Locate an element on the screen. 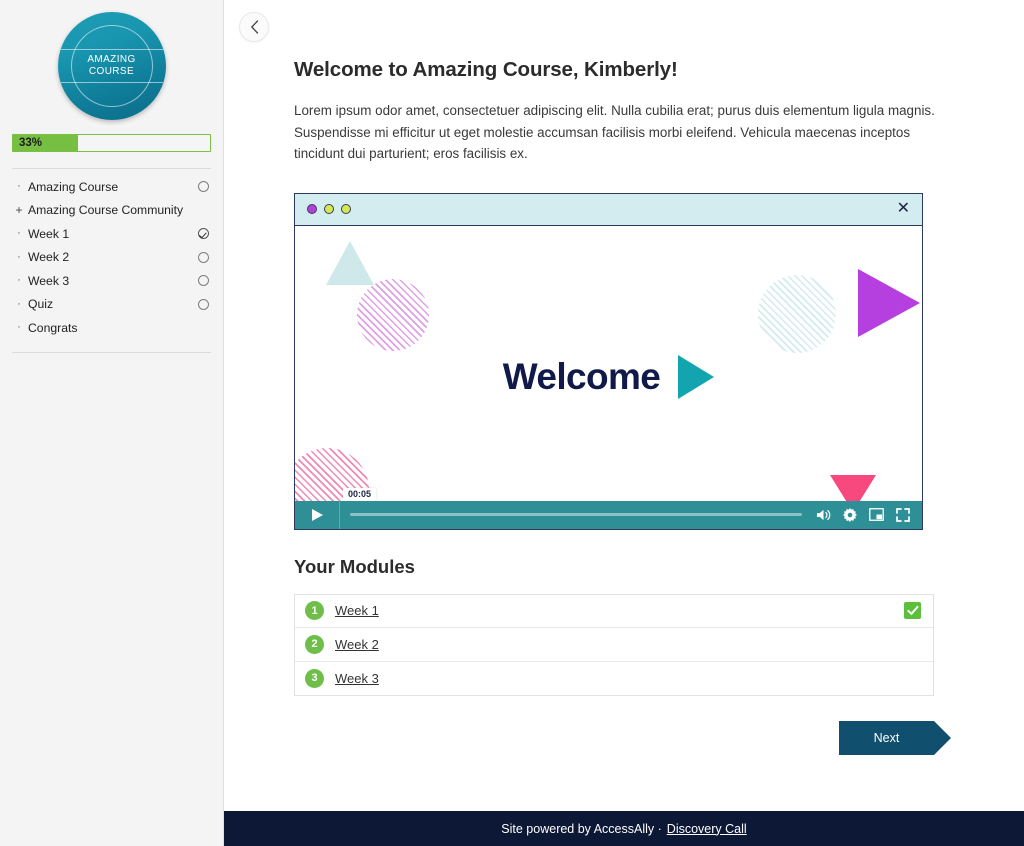 This screenshot has height=846, width=1024. fullscreen-icon is located at coordinates (903, 514).